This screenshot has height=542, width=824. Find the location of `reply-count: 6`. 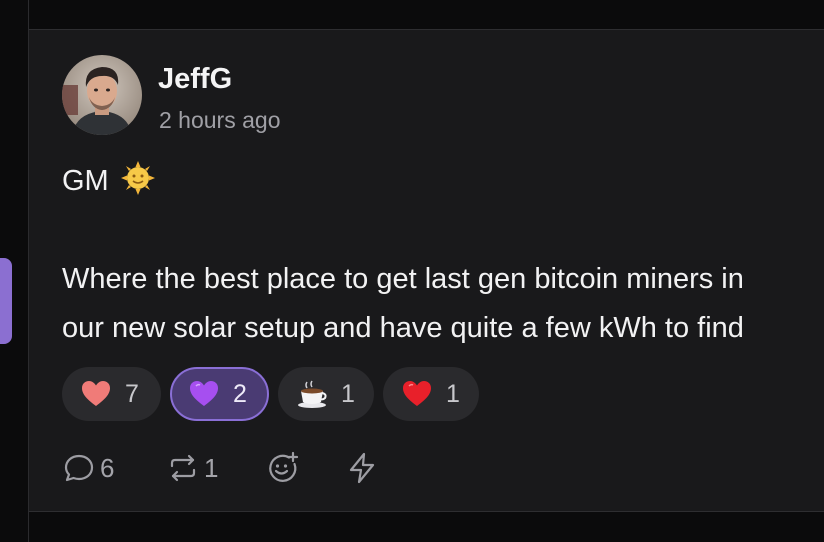

reply-count: 6 is located at coordinates (107, 467).